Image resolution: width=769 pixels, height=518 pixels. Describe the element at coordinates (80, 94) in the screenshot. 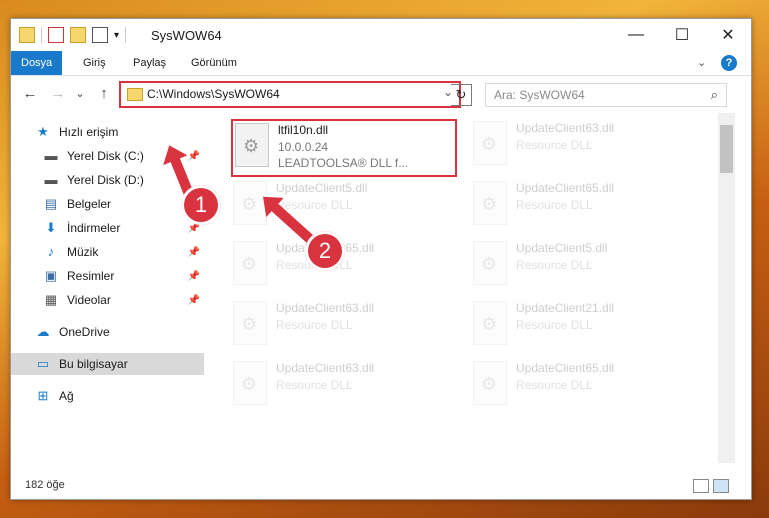

I see `recent-locations-icon: ⌄` at that location.